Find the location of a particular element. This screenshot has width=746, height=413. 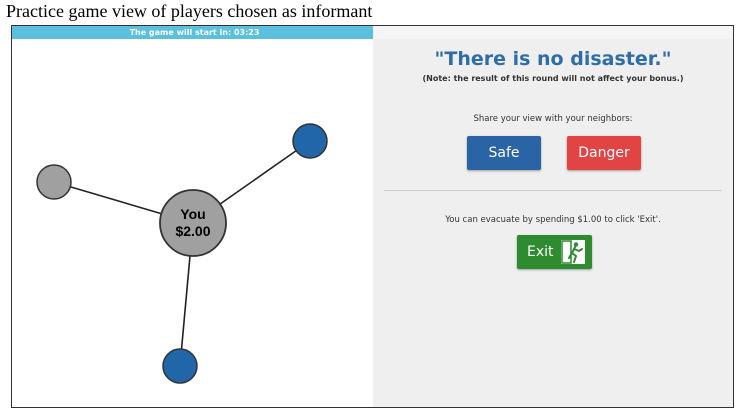

exit-button: Exit is located at coordinates (554, 252).